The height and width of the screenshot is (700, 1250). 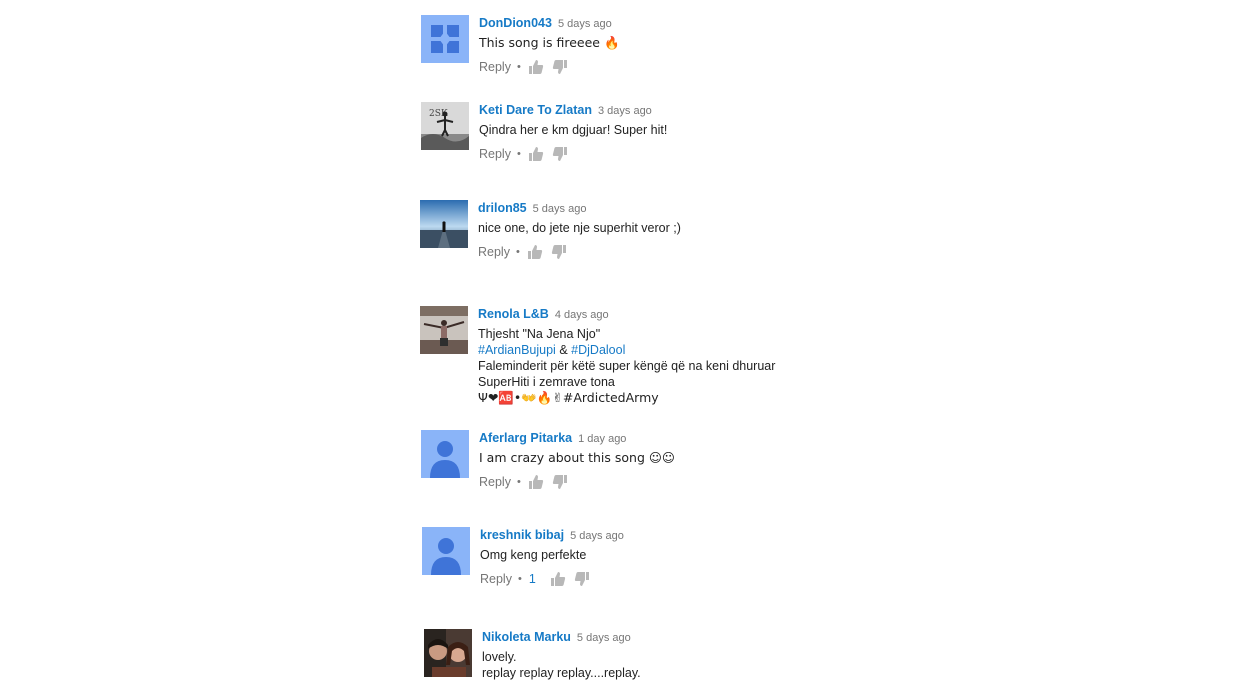 What do you see at coordinates (573, 130) in the screenshot?
I see `comment-text-line: Qindra her e km dgjuar! Super hit!` at bounding box center [573, 130].